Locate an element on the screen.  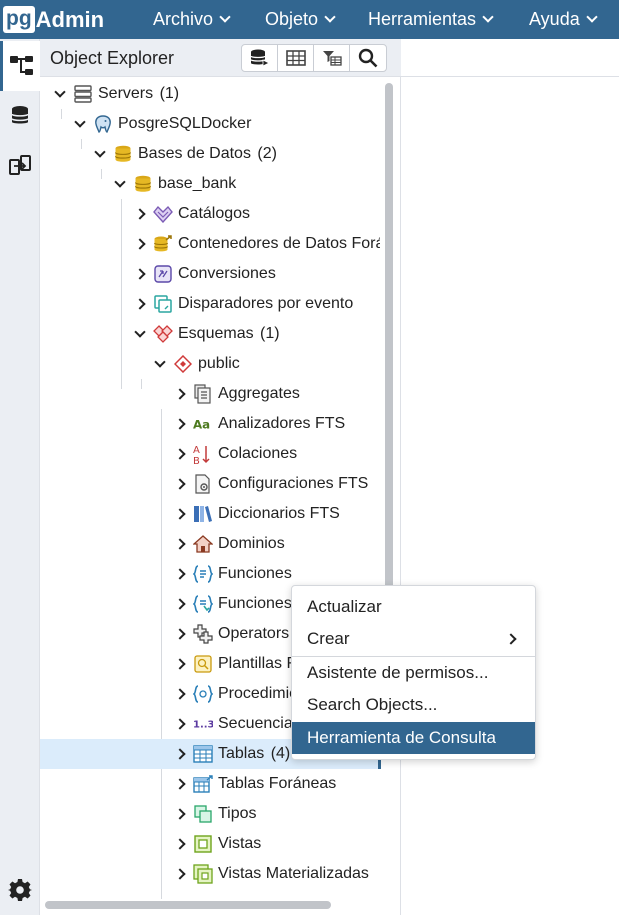
tree-item-types: Tipos is located at coordinates (210, 814).